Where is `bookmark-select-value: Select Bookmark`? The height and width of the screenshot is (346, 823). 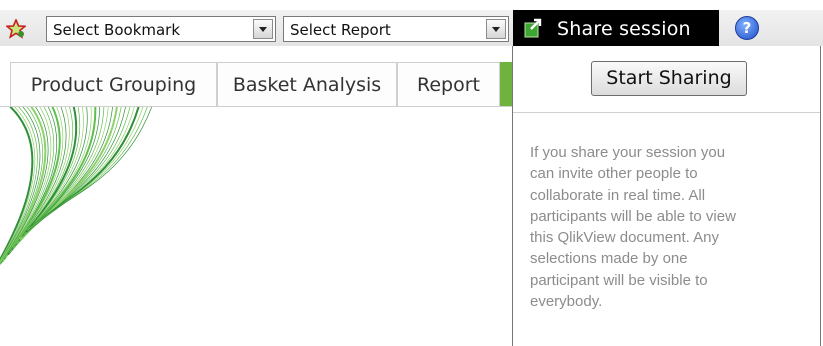
bookmark-select-value: Select Bookmark is located at coordinates (117, 30).